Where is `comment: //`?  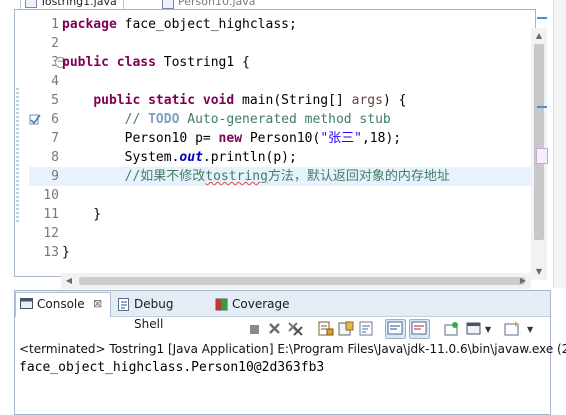
comment: // is located at coordinates (136, 119).